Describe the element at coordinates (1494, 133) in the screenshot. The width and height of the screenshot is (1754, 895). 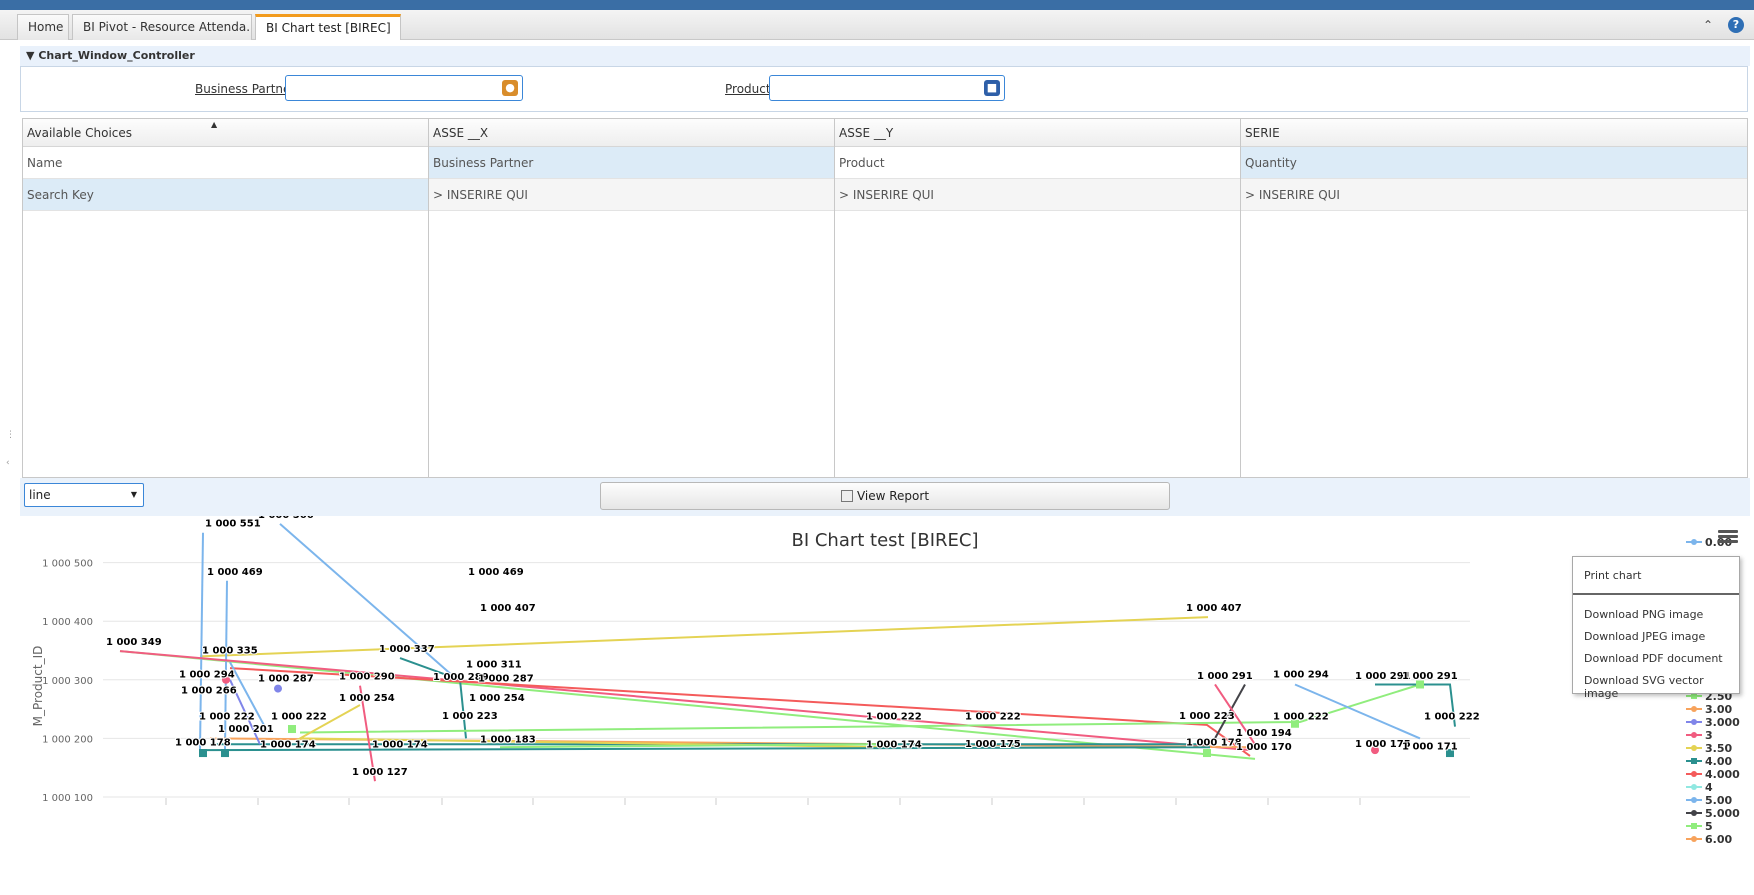
I see `panel-header: SERIE` at that location.